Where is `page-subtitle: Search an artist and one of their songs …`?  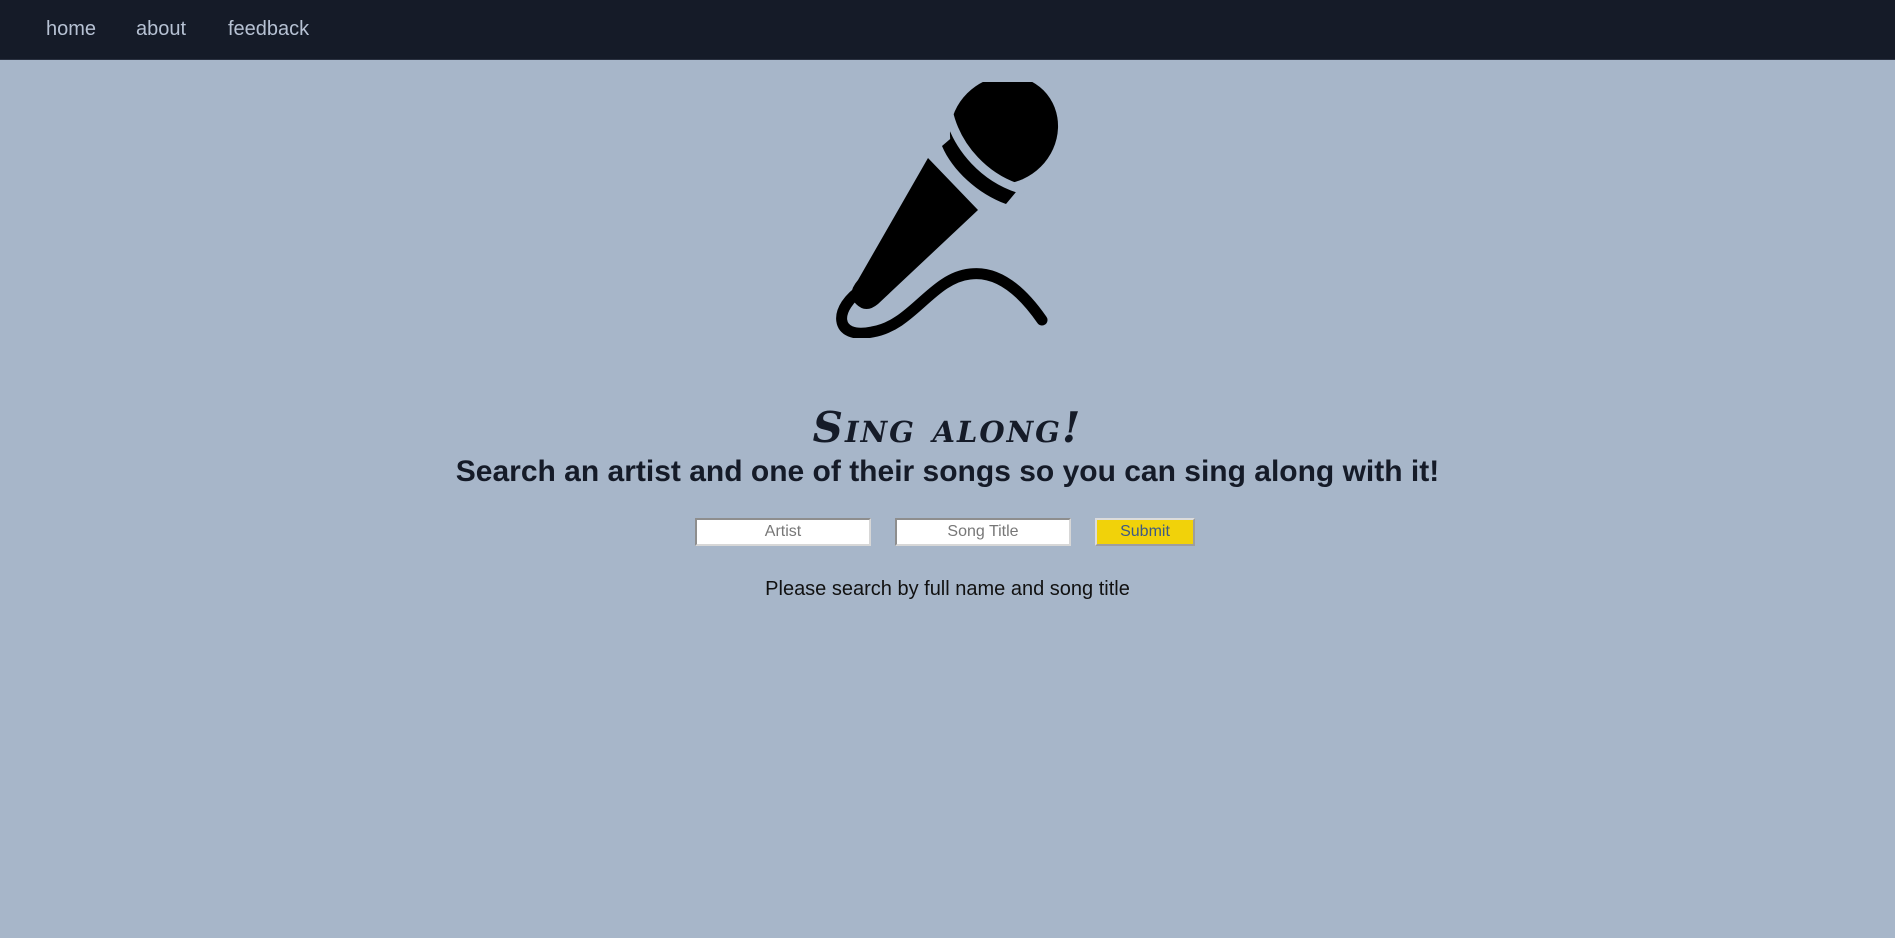 page-subtitle: Search an artist and one of their songs … is located at coordinates (947, 471).